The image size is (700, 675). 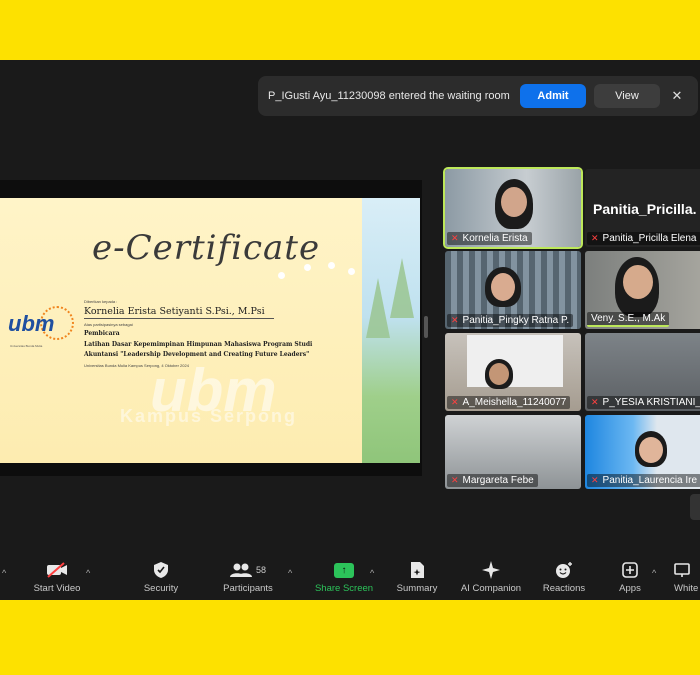 I want to click on ai-companion-button: AI Companion, so click(x=491, y=577).